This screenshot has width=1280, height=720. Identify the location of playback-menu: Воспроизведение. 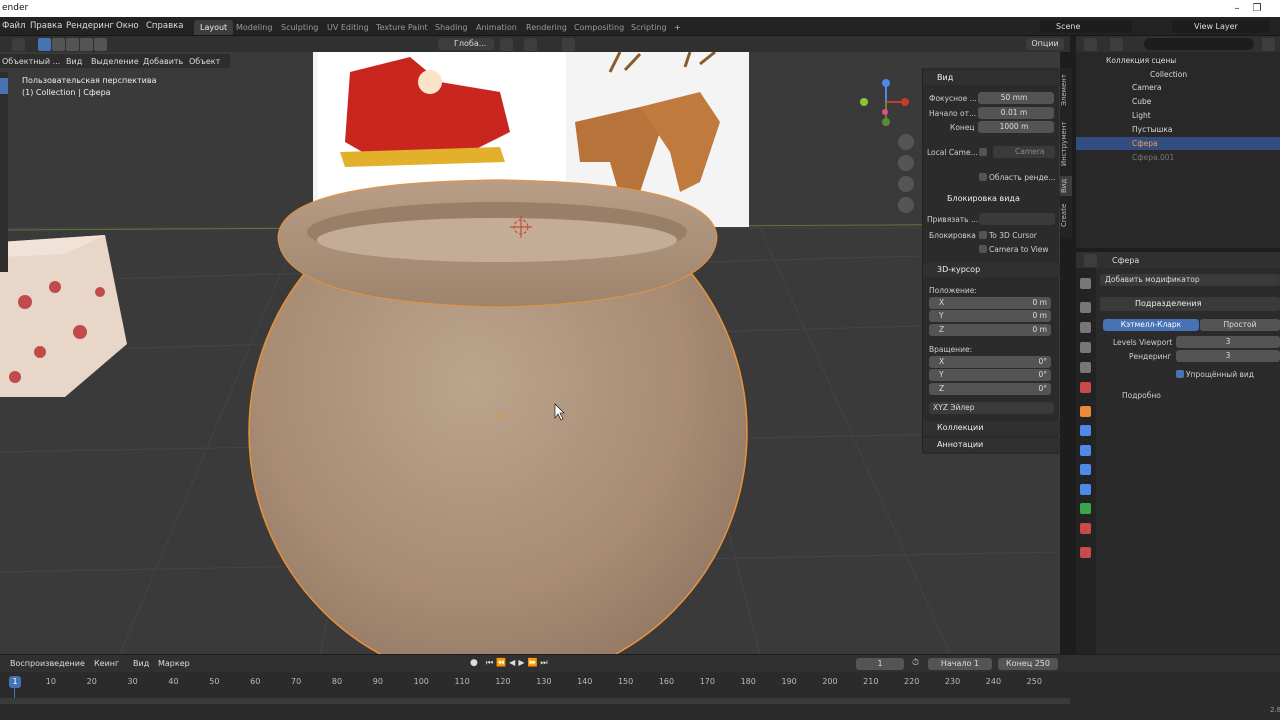
(47, 663).